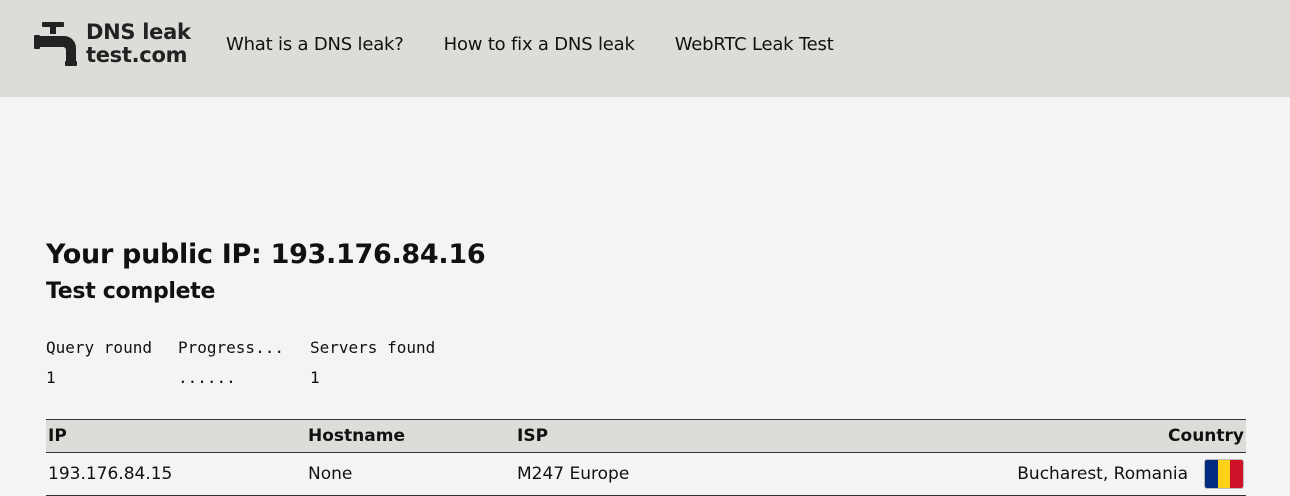  I want to click on test-status-heading: Test complete, so click(131, 291).